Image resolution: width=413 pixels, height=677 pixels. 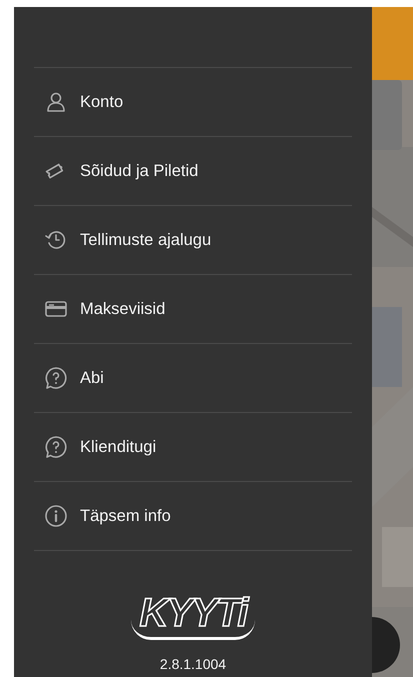 What do you see at coordinates (139, 171) in the screenshot?
I see `menu-item: Sõidud ja Piletid` at bounding box center [139, 171].